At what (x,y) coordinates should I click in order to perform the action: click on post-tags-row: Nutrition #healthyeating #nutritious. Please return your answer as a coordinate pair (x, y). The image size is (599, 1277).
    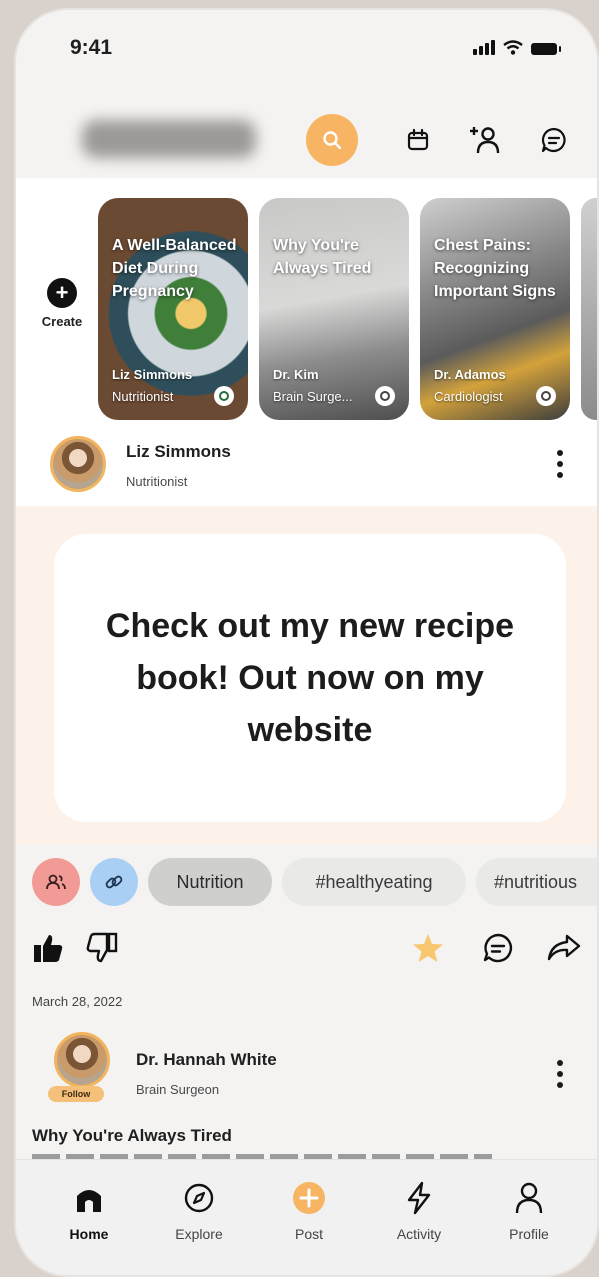
    Looking at the image, I should click on (306, 883).